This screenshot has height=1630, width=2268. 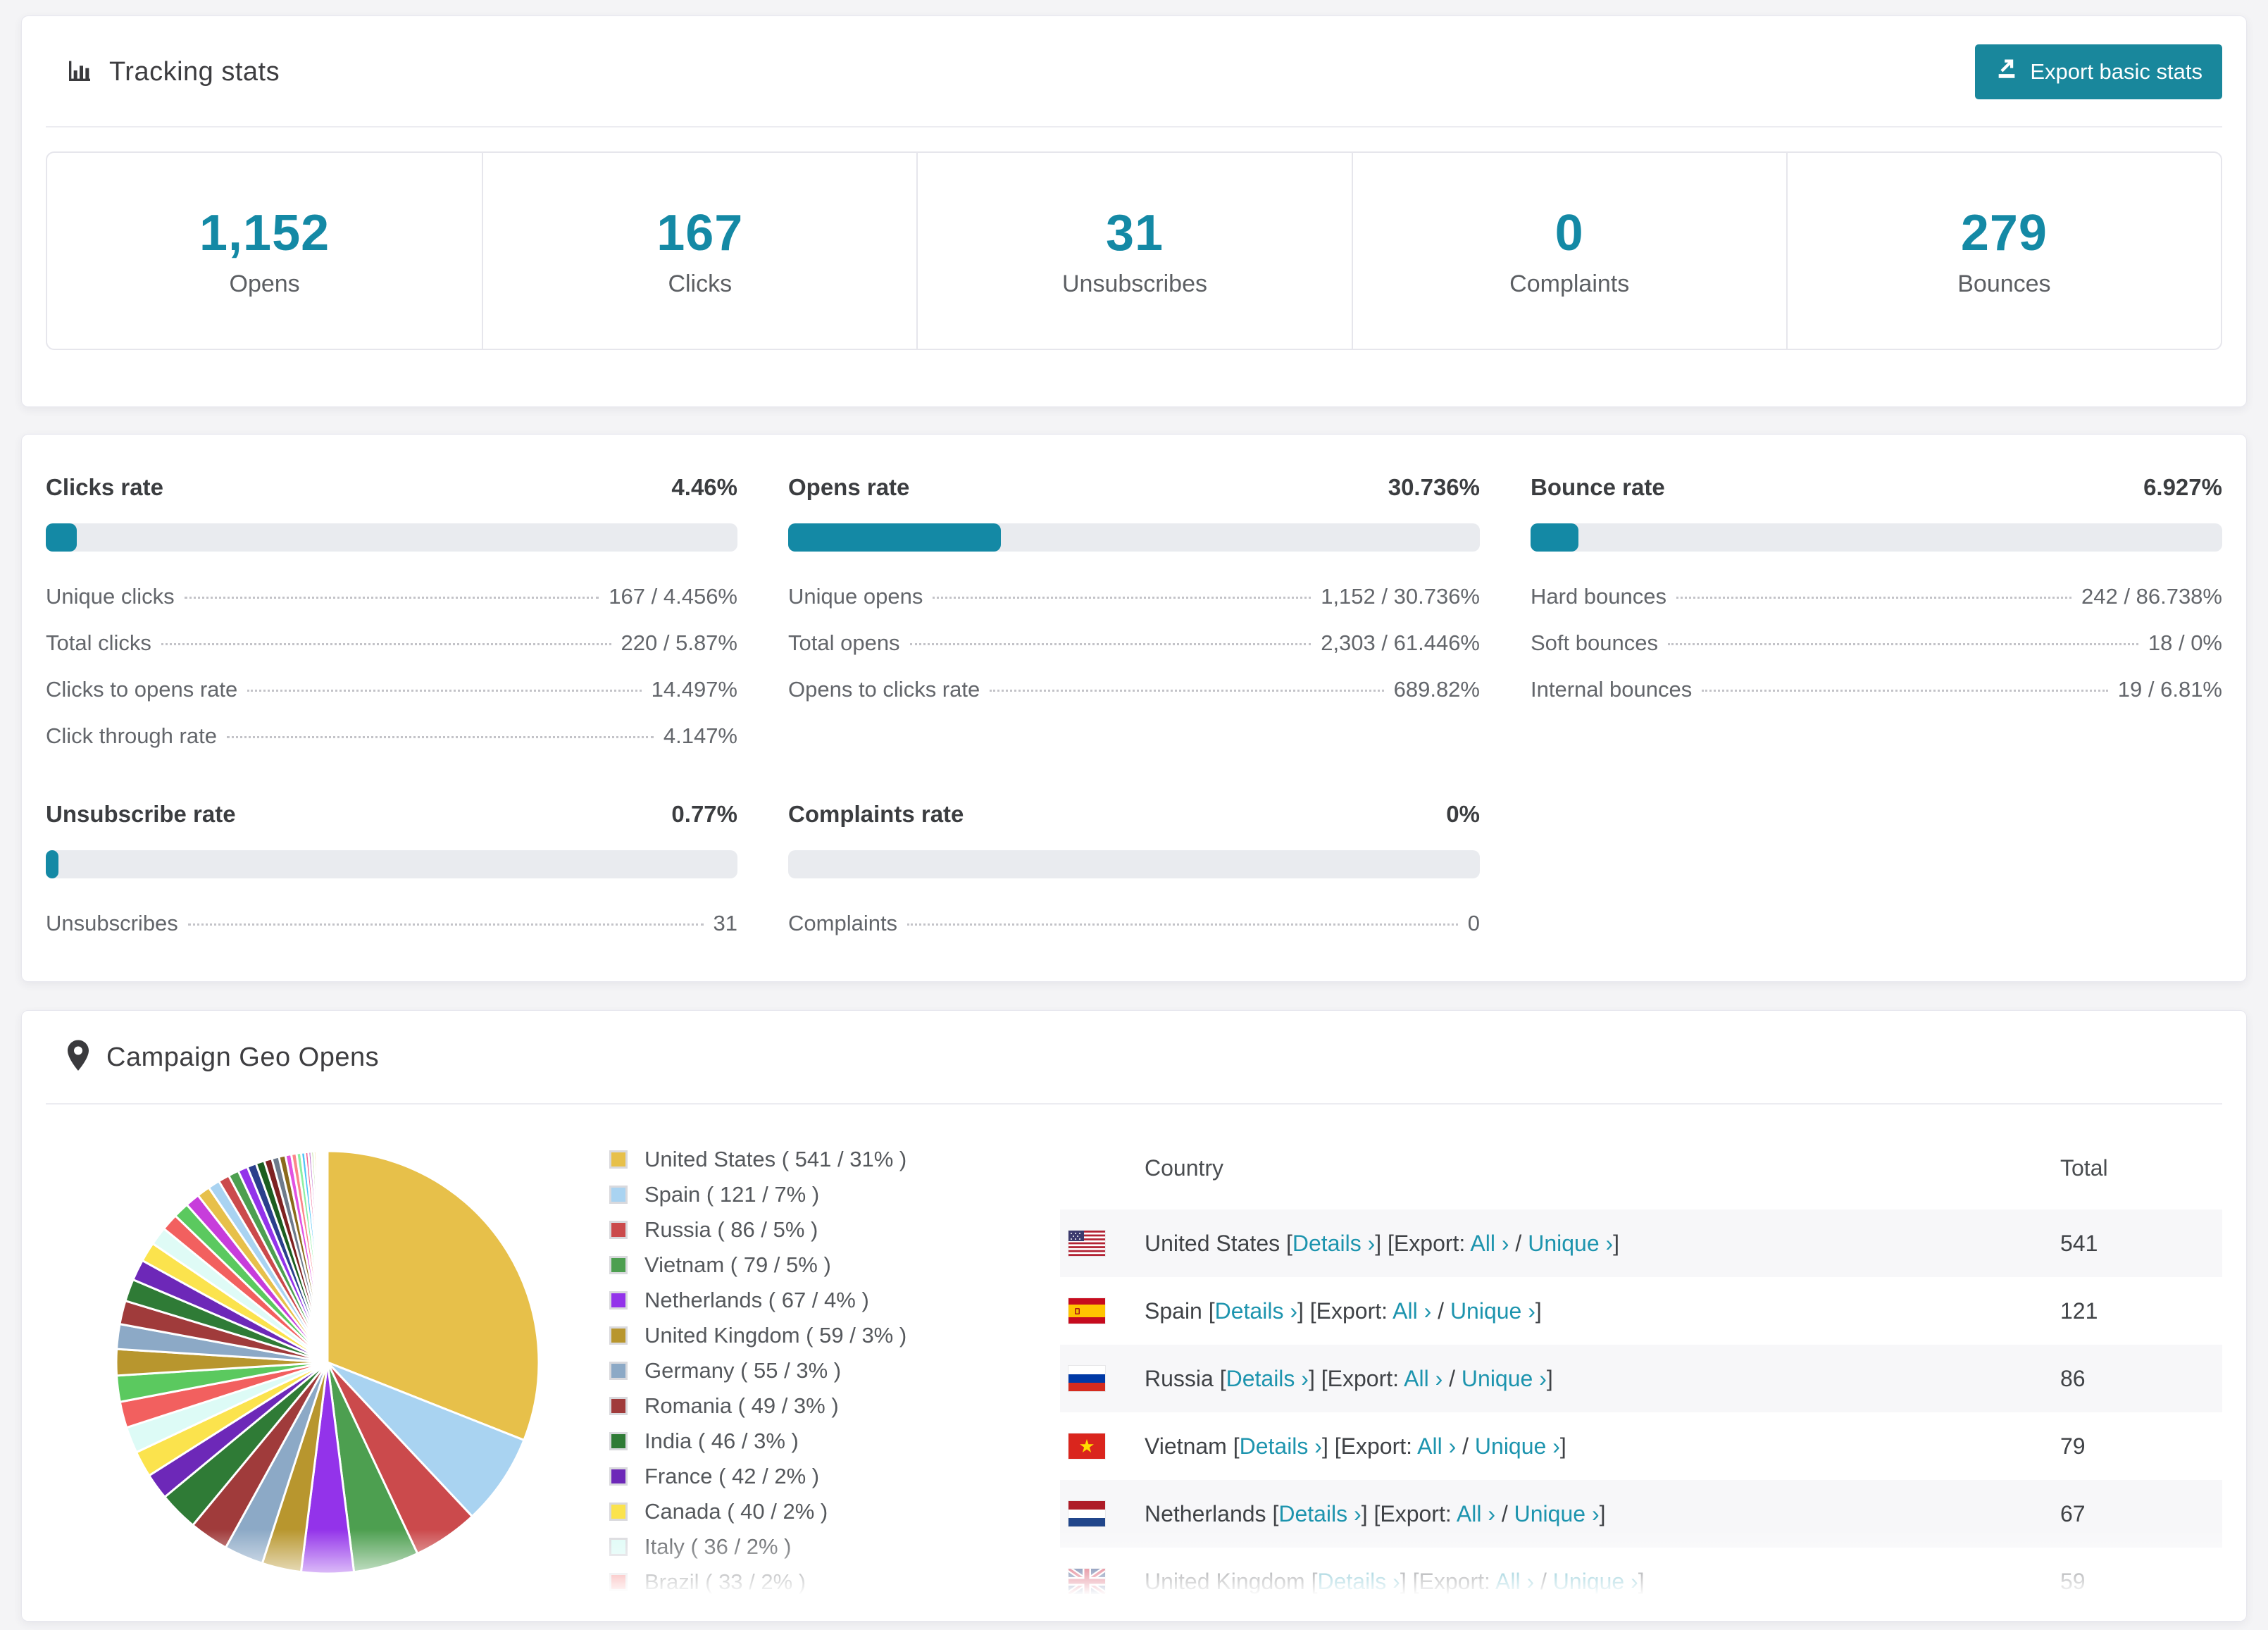 I want to click on stat-value: 1,152, so click(x=265, y=233).